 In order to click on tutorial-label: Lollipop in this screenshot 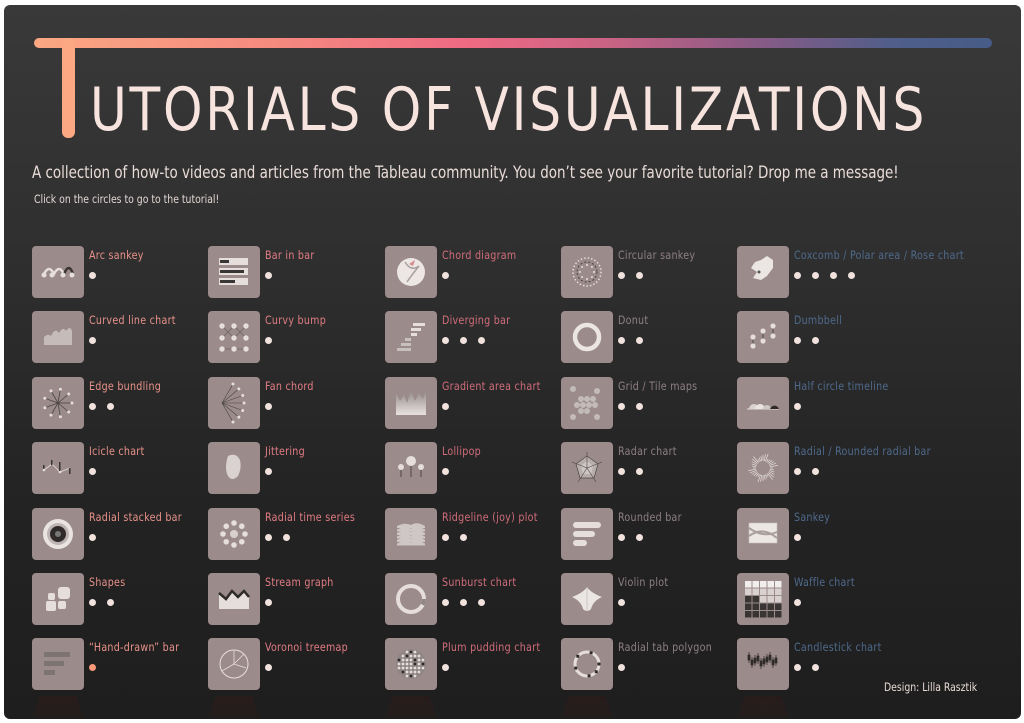, I will do `click(461, 451)`.